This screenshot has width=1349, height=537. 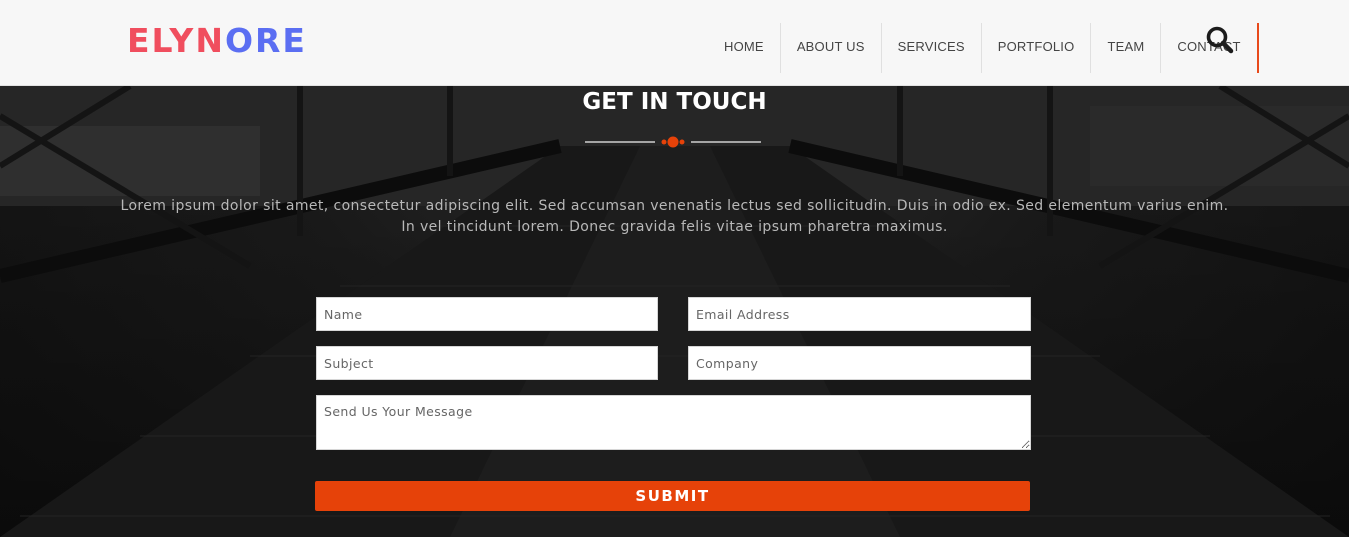 I want to click on nav-separator, so click(x=1257, y=48).